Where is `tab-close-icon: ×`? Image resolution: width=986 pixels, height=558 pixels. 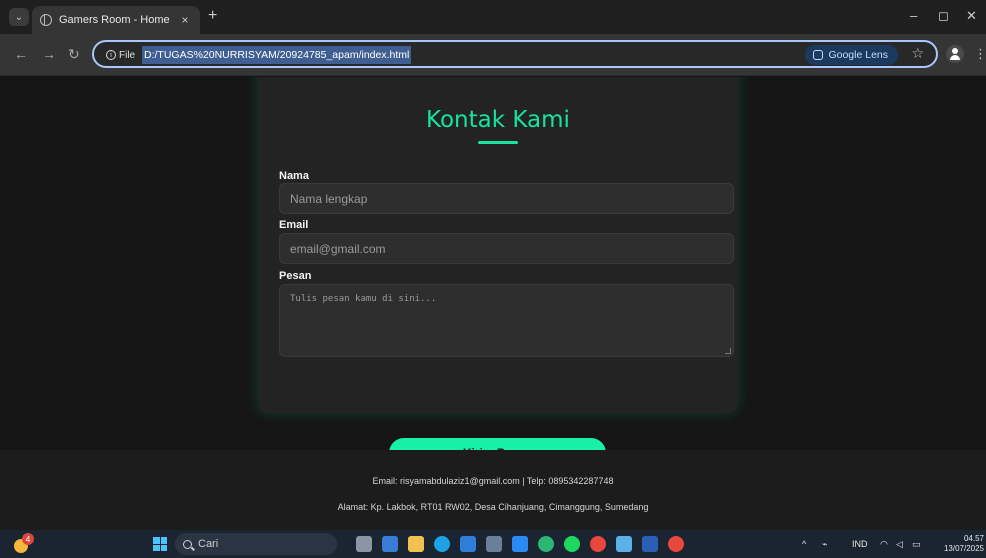 tab-close-icon: × is located at coordinates (185, 20).